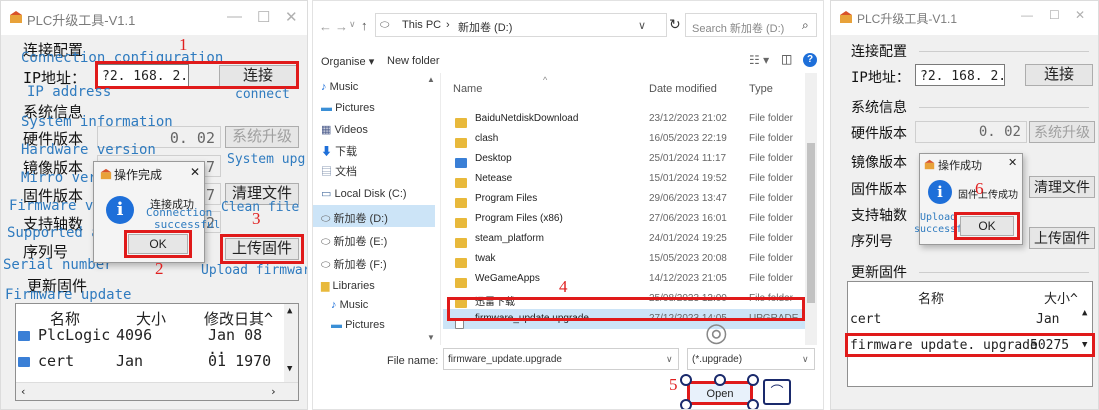  What do you see at coordinates (625, 179) in the screenshot?
I see `file-row: Netease 15/01/2024 19:52 File folder` at bounding box center [625, 179].